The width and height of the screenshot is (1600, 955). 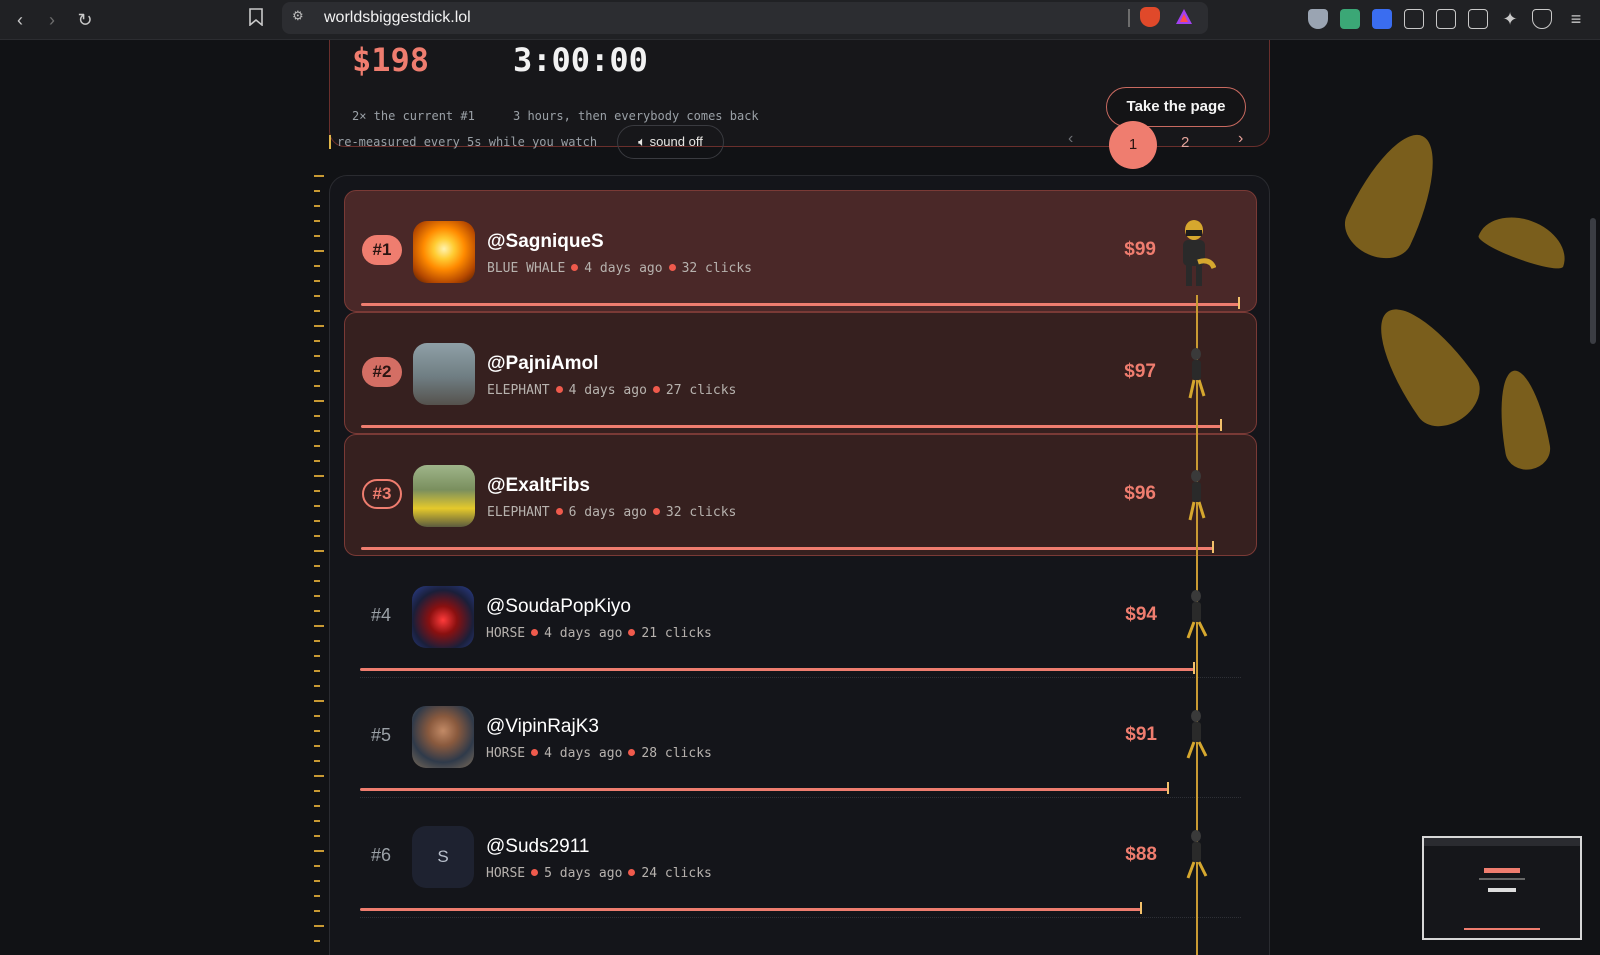 I want to click on reload-icon: ↻, so click(x=85, y=20).